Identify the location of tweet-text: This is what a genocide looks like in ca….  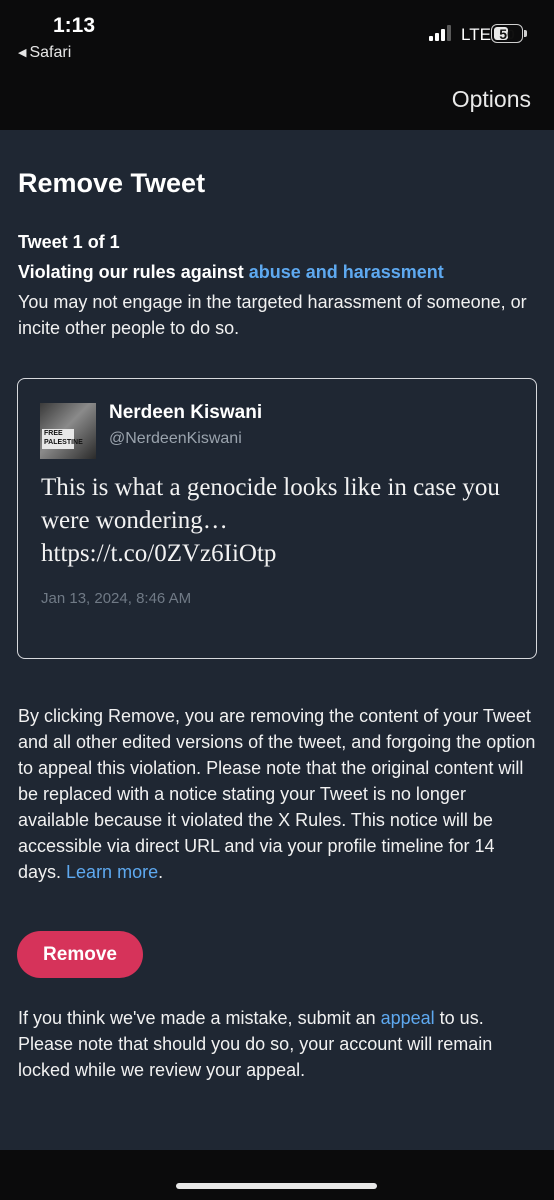
(276, 520).